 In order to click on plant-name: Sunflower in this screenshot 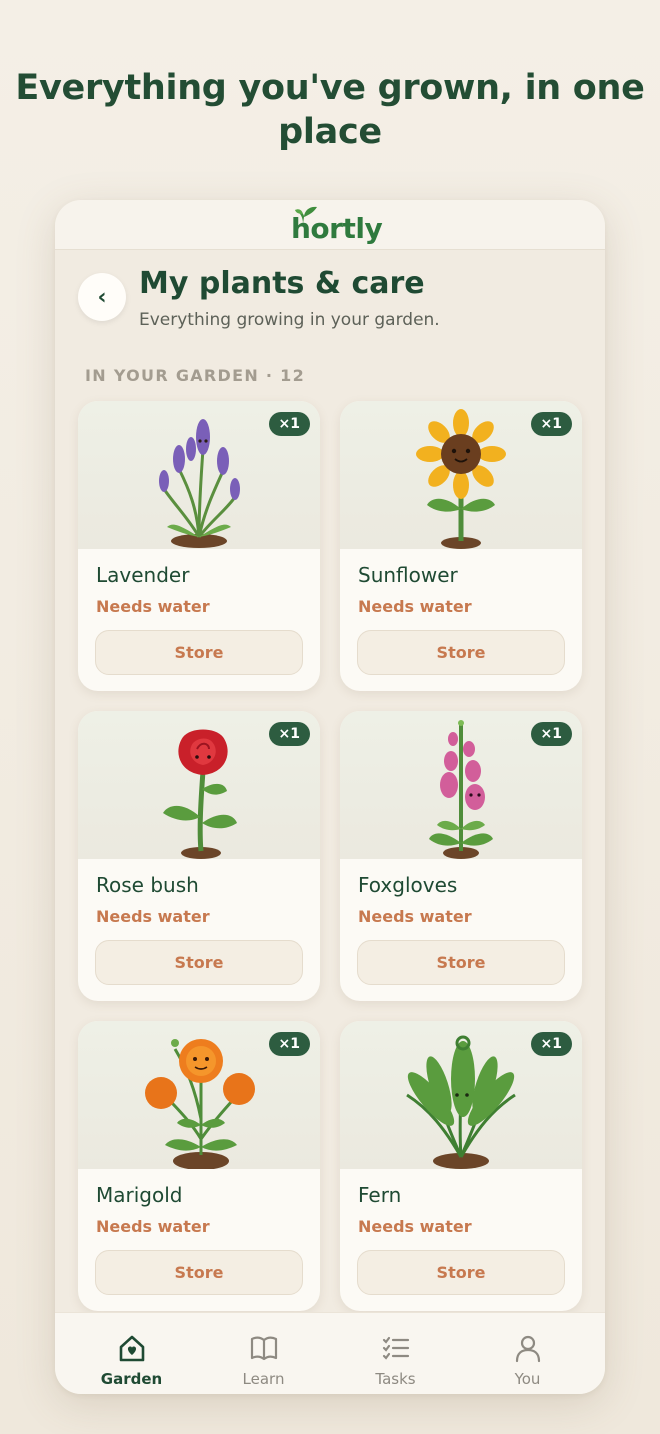, I will do `click(408, 575)`.